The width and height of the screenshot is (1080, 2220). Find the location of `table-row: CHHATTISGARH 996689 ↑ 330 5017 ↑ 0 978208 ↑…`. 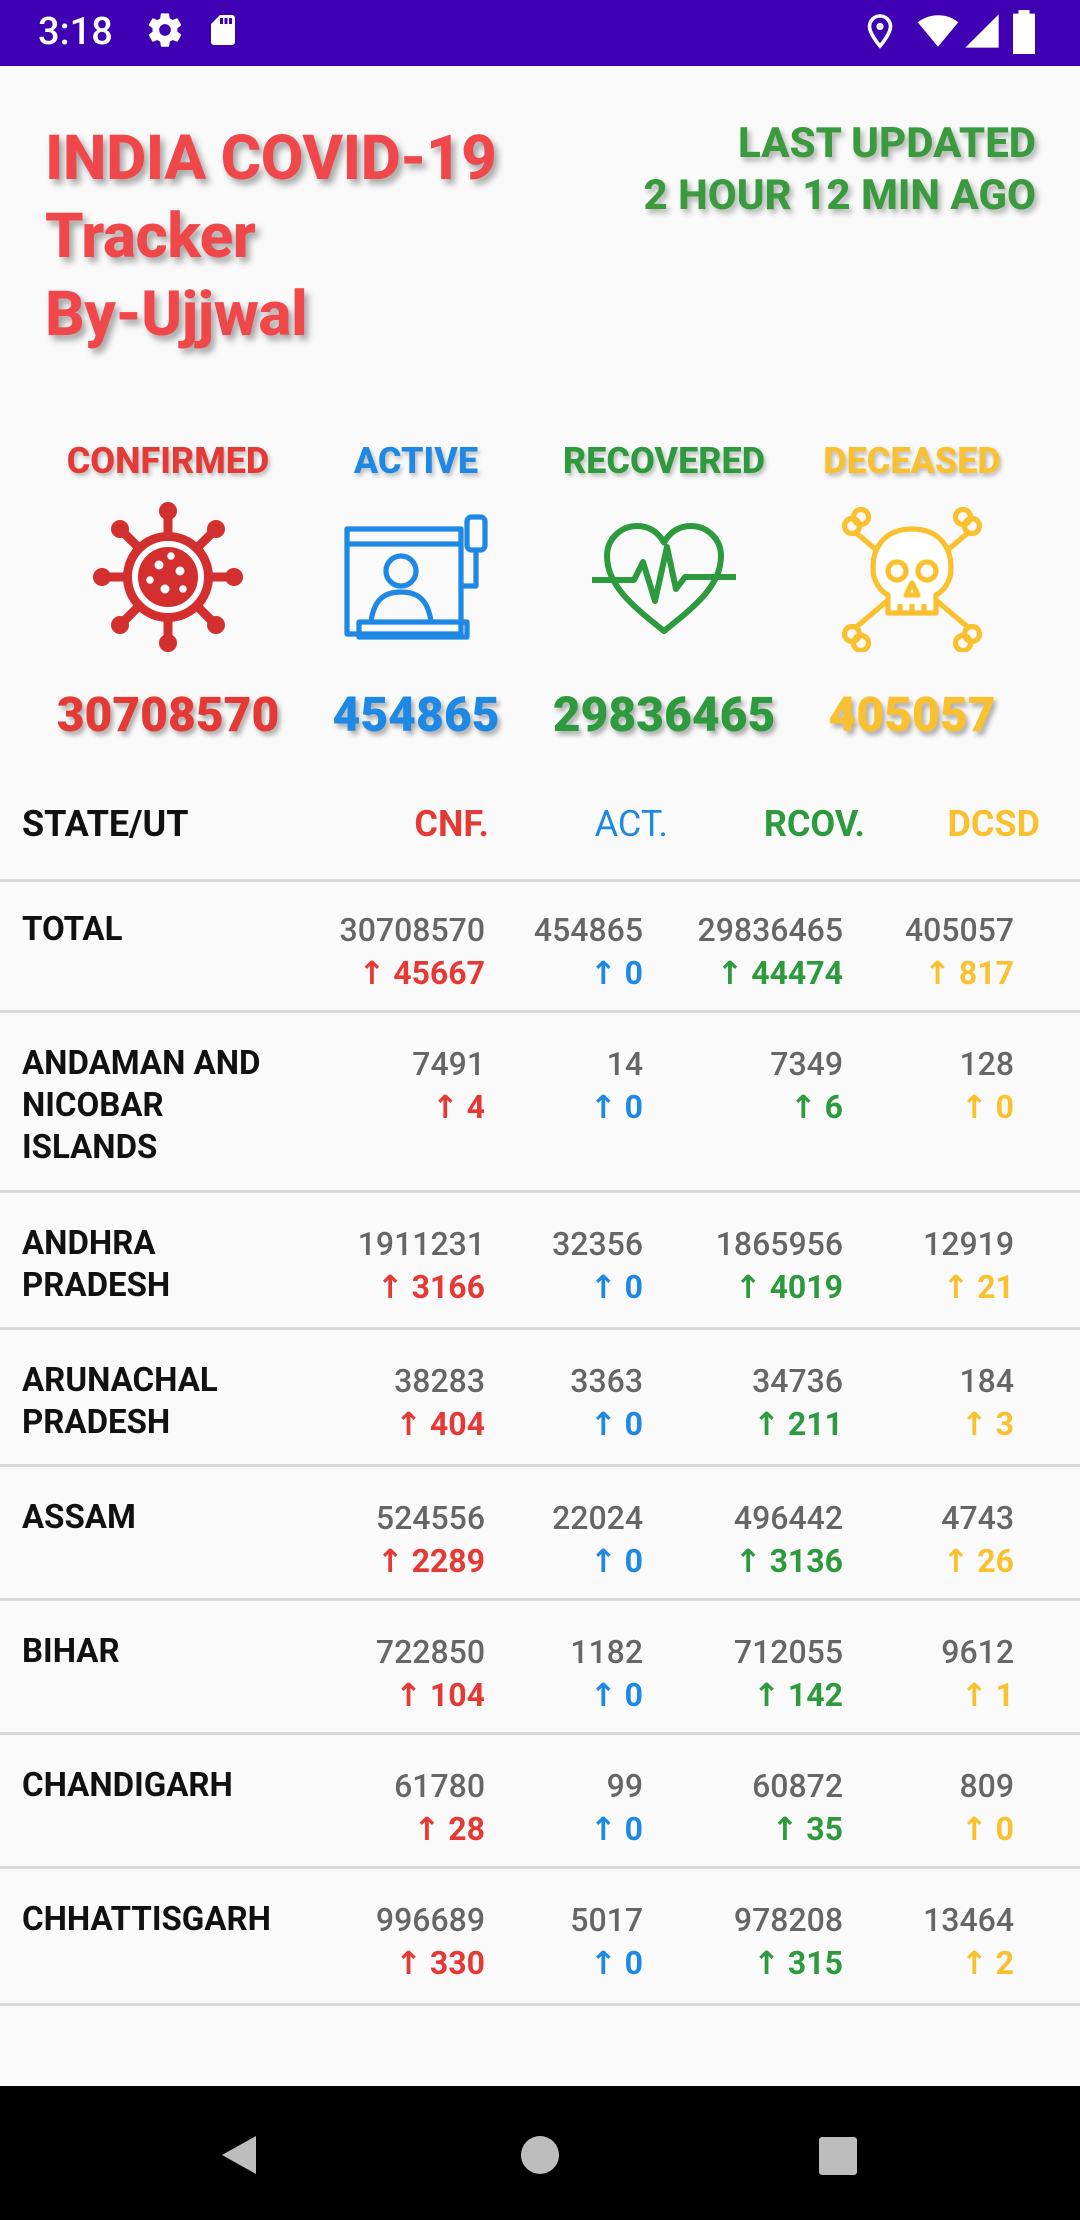

table-row: CHHATTISGARH 996689 ↑ 330 5017 ↑ 0 978208 ↑… is located at coordinates (540, 1937).